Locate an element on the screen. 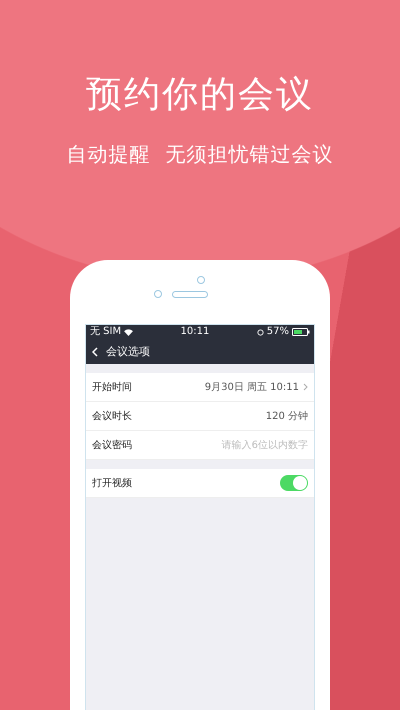 This screenshot has height=710, width=400. headline: 预约你的会议 is located at coordinates (200, 95).